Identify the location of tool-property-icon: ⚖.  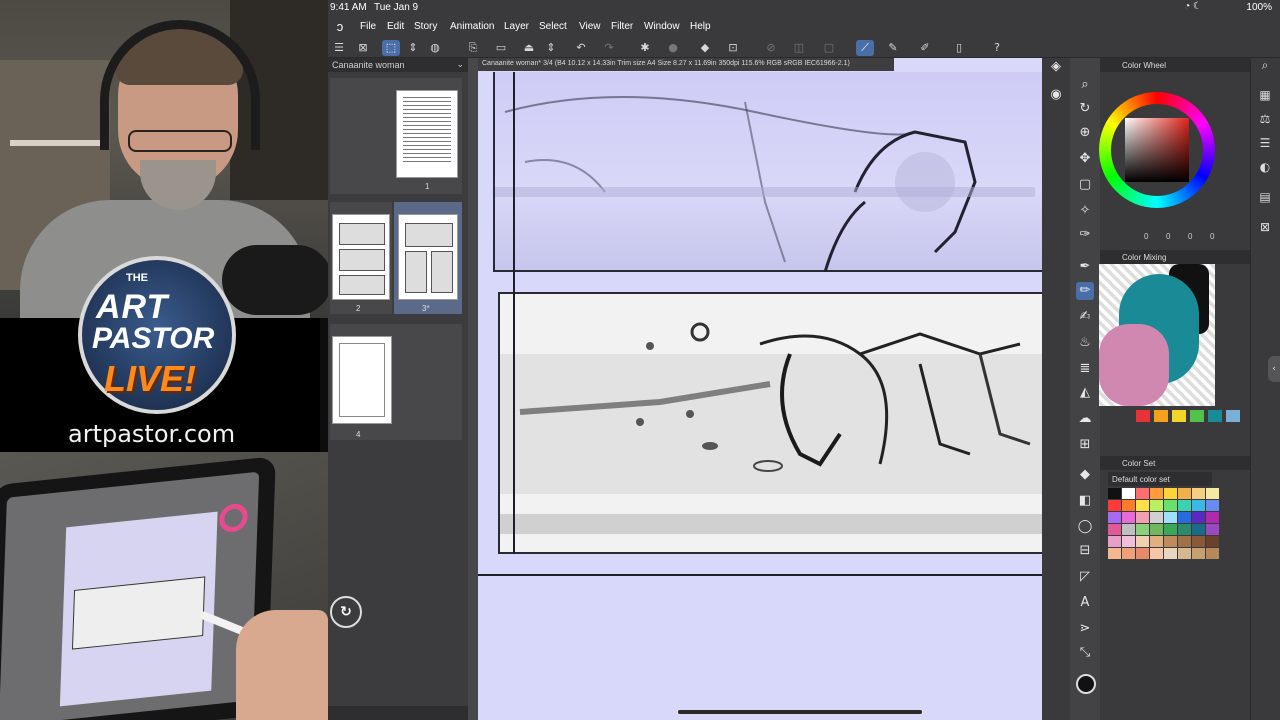
(1265, 119).